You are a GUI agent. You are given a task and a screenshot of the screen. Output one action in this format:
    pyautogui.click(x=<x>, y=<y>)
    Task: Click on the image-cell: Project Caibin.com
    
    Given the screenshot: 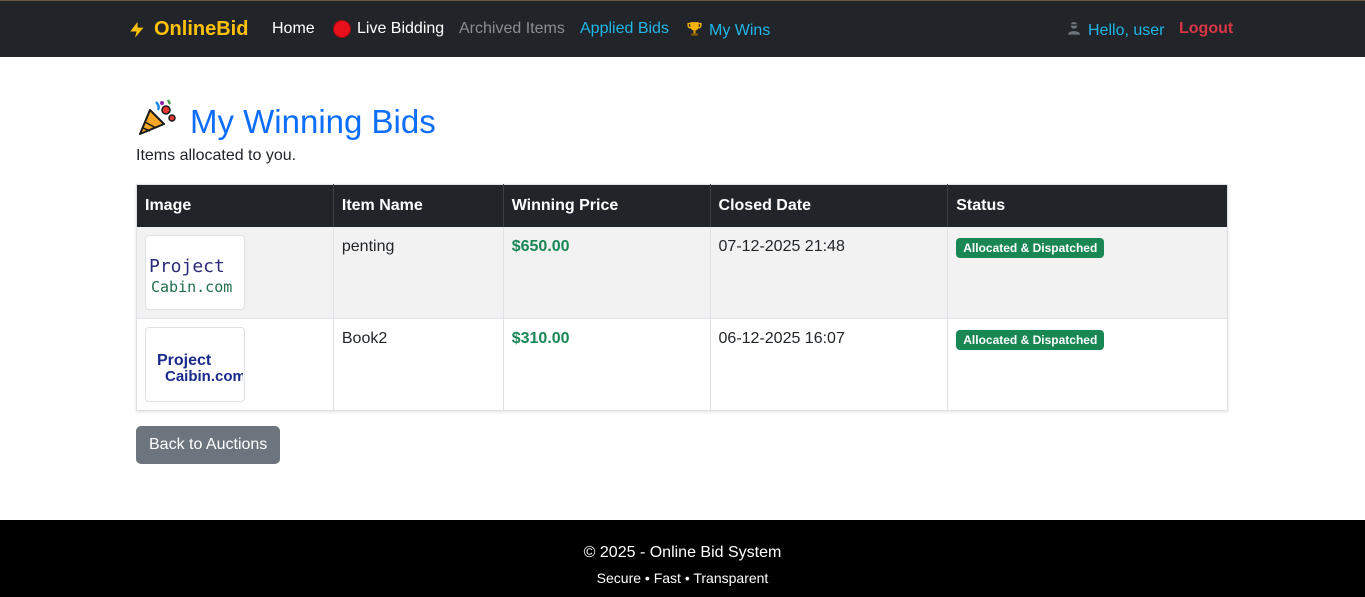 What is the action you would take?
    pyautogui.click(x=235, y=364)
    